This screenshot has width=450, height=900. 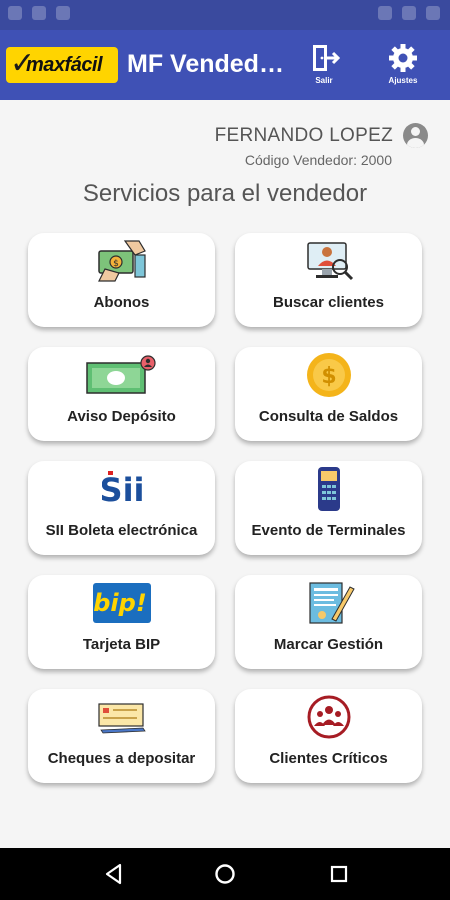 I want to click on svg-text: Sii, so click(x=122, y=490).